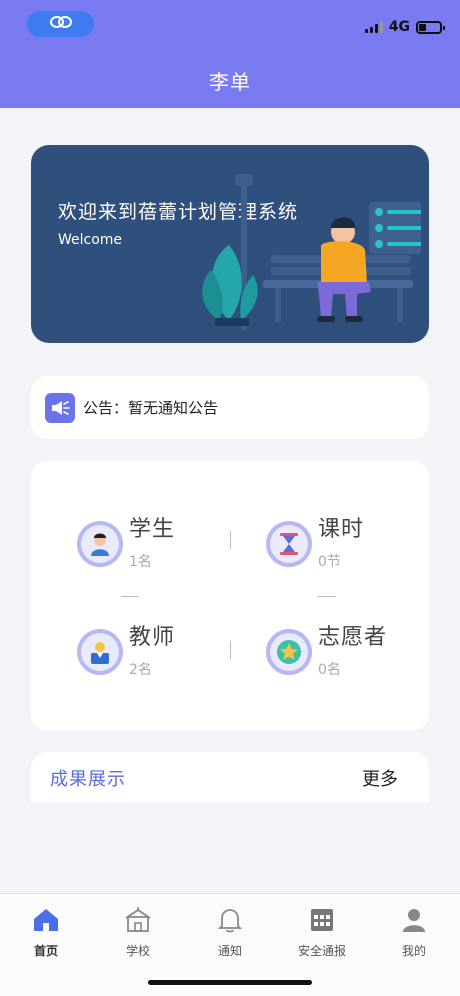 This screenshot has height=996, width=460. What do you see at coordinates (137, 951) in the screenshot?
I see `tab-label: 学校` at bounding box center [137, 951].